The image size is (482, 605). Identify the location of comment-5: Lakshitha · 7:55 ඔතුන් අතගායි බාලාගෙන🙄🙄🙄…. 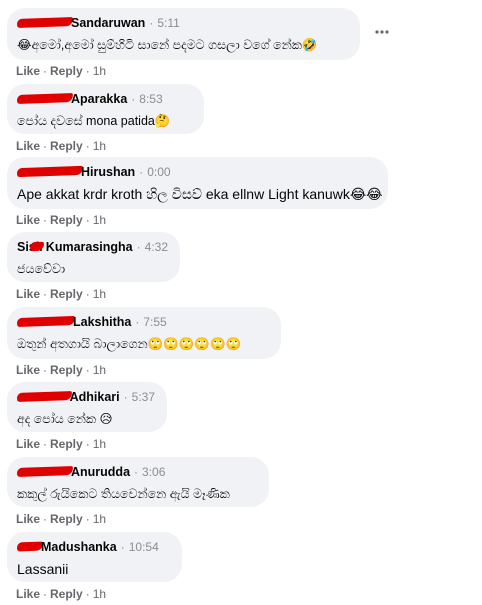
(241, 344).